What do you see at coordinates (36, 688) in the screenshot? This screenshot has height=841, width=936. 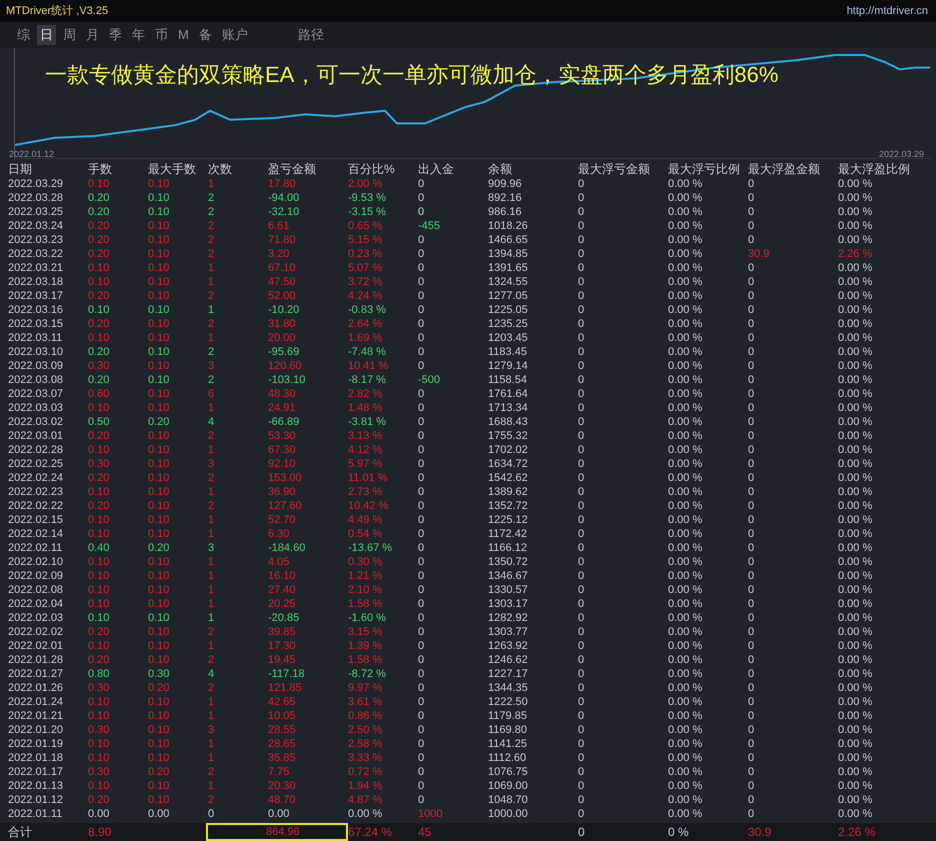 I see `table-cell-text: 2022.01.26` at bounding box center [36, 688].